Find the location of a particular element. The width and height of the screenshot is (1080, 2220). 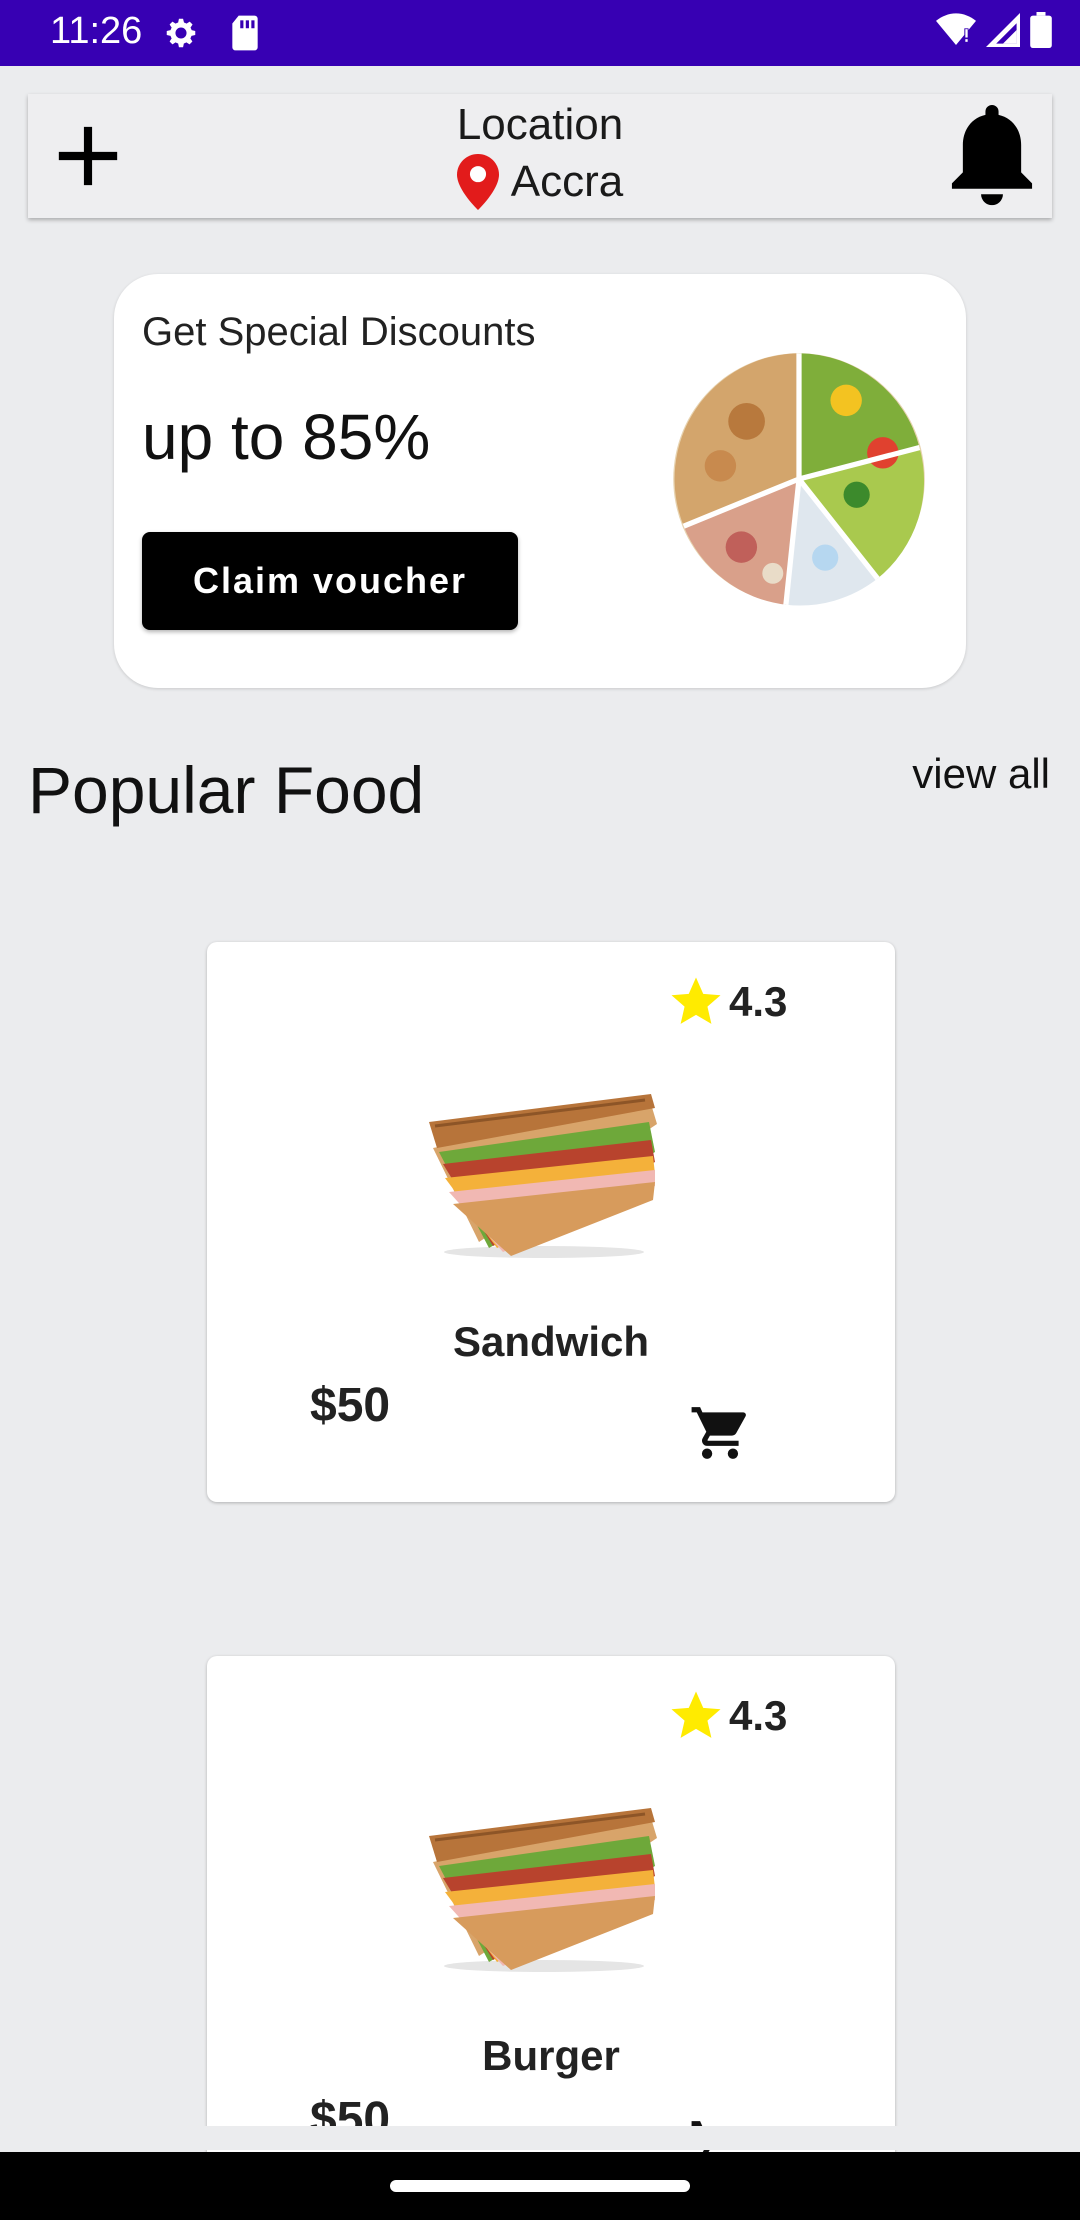

home-gesture-handle is located at coordinates (540, 2186).